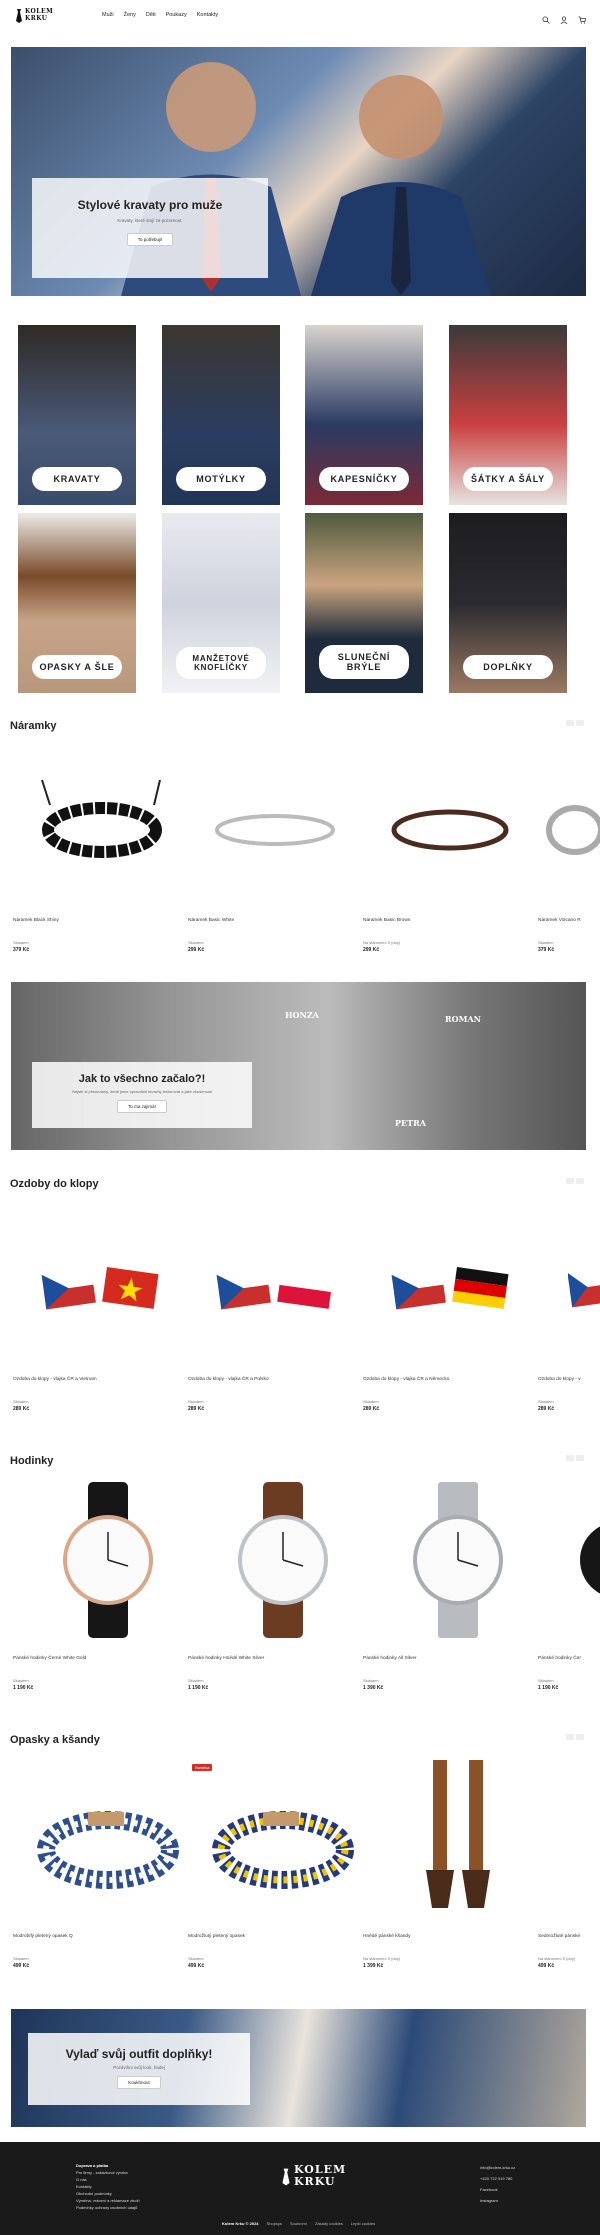 The width and height of the screenshot is (600, 2235). I want to click on footer-logo-line2: KRKU, so click(315, 2181).